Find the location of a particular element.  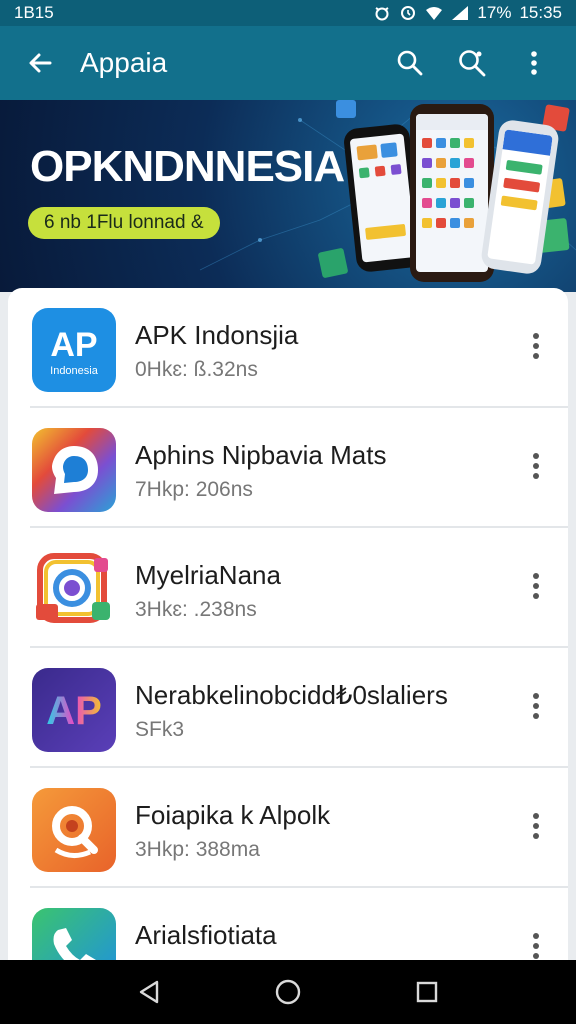

app-size: 3Hkɛ: .238ns is located at coordinates (196, 609).